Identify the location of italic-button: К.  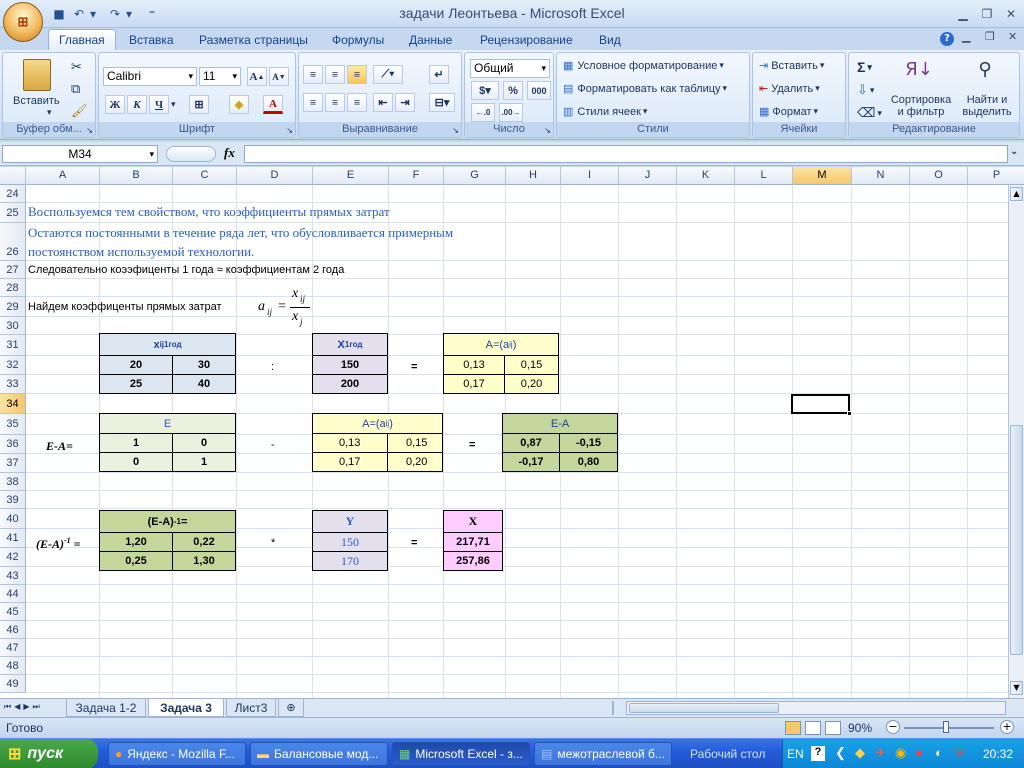
(137, 104).